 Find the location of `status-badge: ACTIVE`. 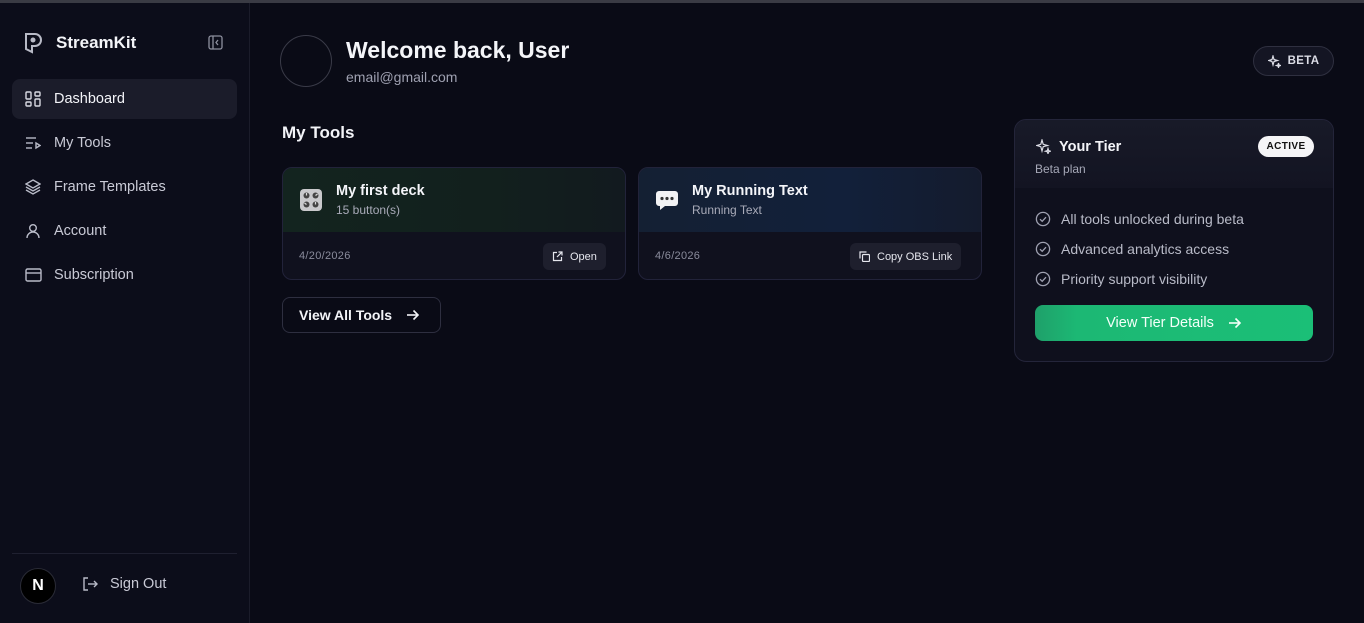

status-badge: ACTIVE is located at coordinates (1286, 146).